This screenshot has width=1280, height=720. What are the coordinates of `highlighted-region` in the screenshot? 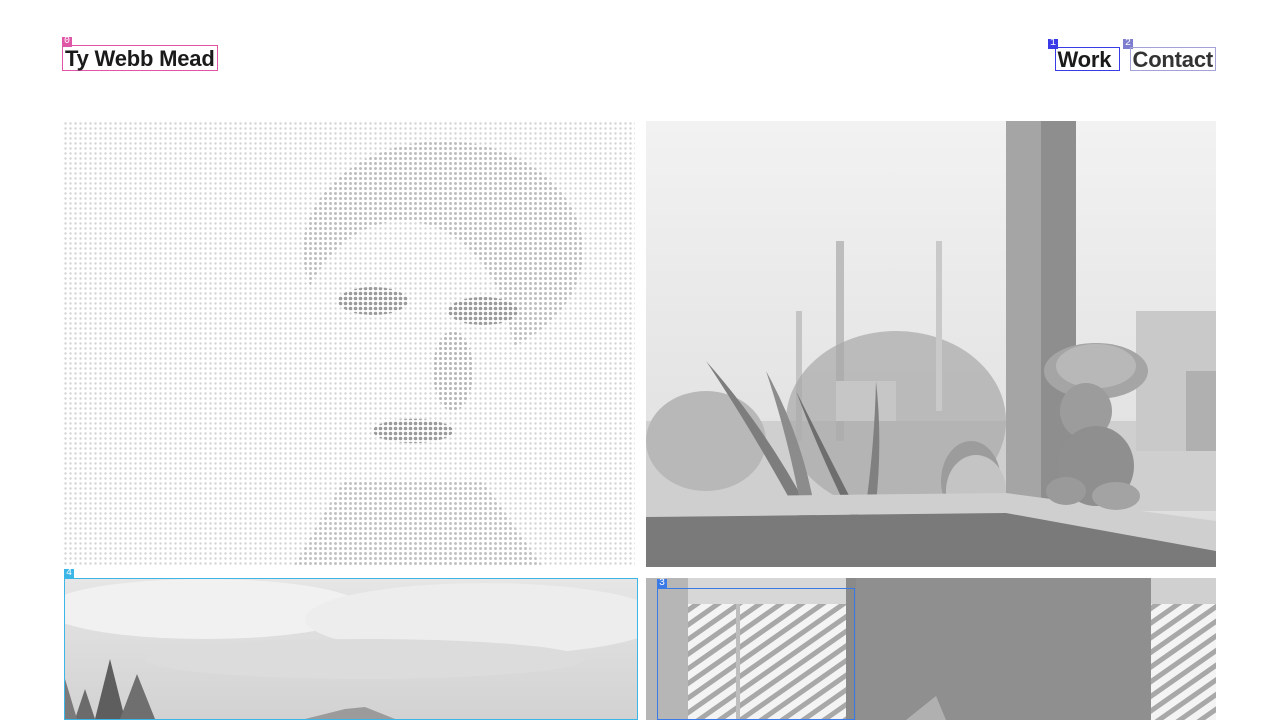 It's located at (756, 654).